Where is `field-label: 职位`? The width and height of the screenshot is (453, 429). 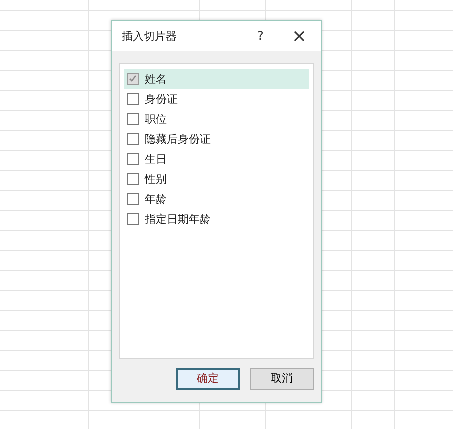
field-label: 职位 is located at coordinates (156, 119).